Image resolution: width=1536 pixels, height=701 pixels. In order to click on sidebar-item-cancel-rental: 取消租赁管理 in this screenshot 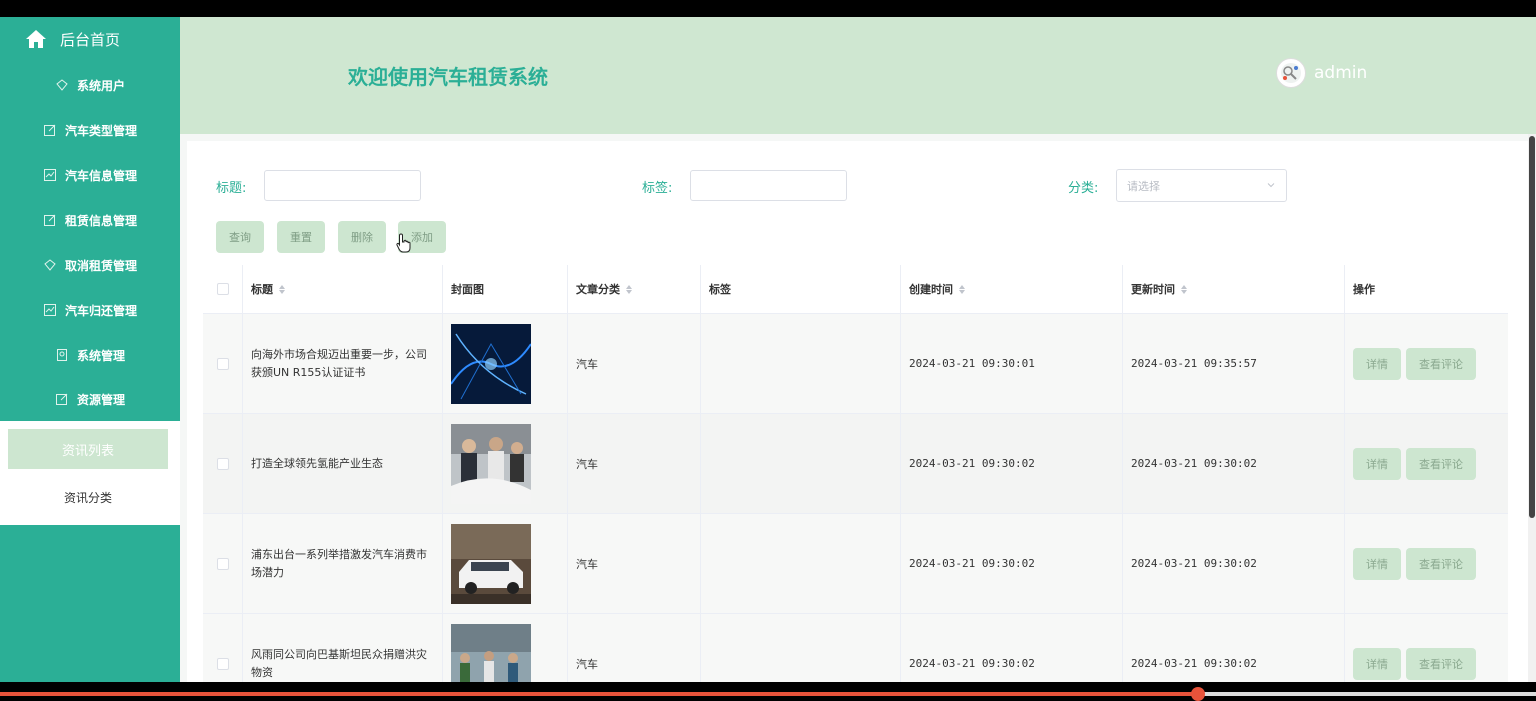, I will do `click(90, 265)`.